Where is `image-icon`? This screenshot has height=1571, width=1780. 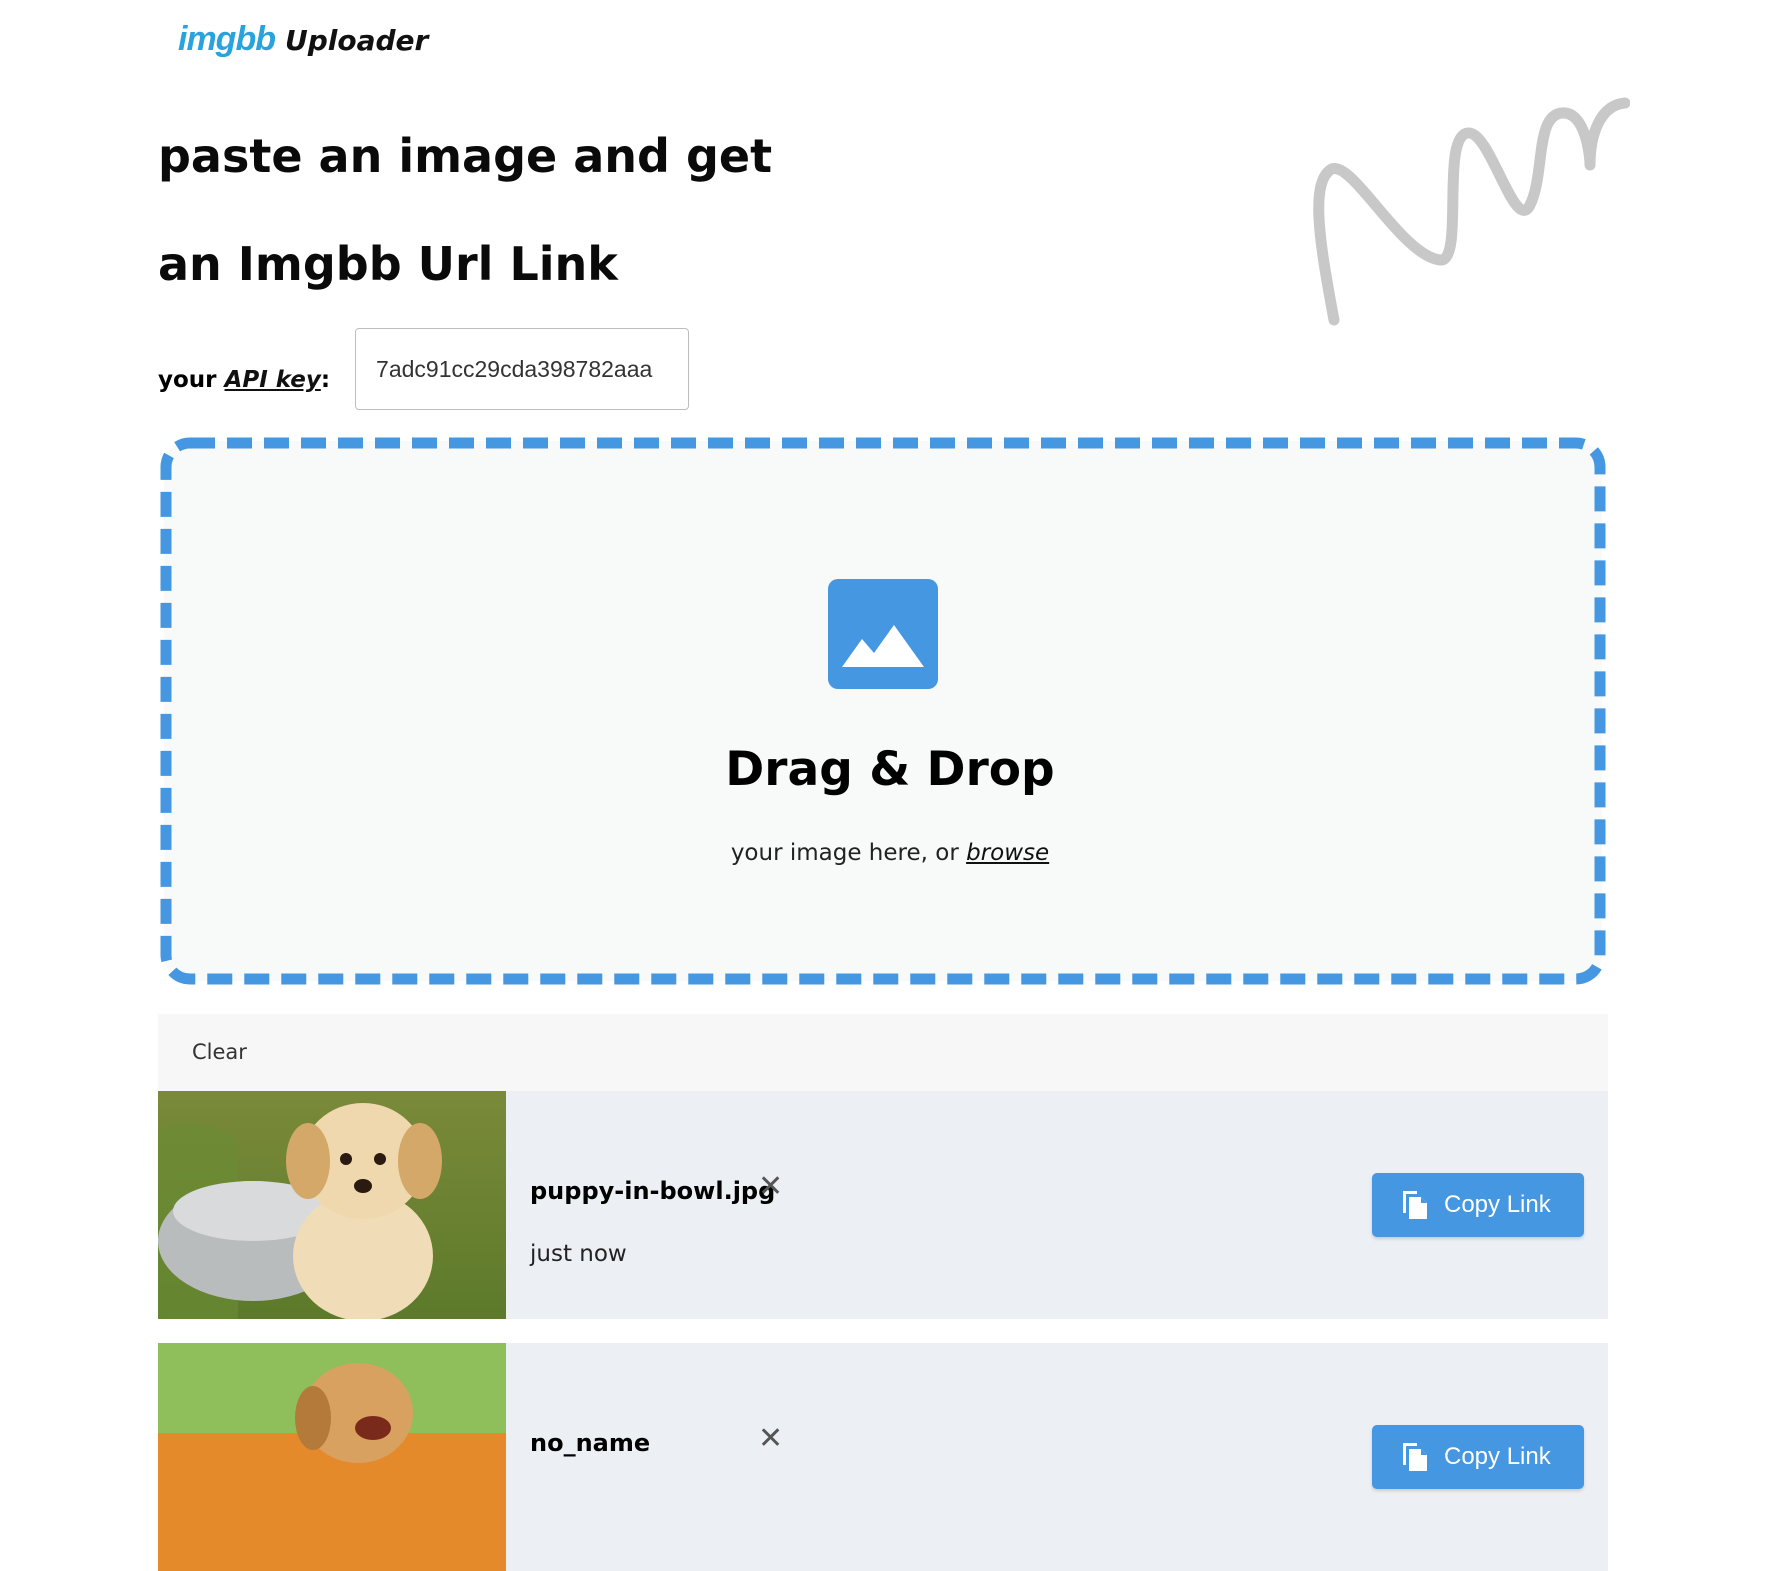
image-icon is located at coordinates (883, 634).